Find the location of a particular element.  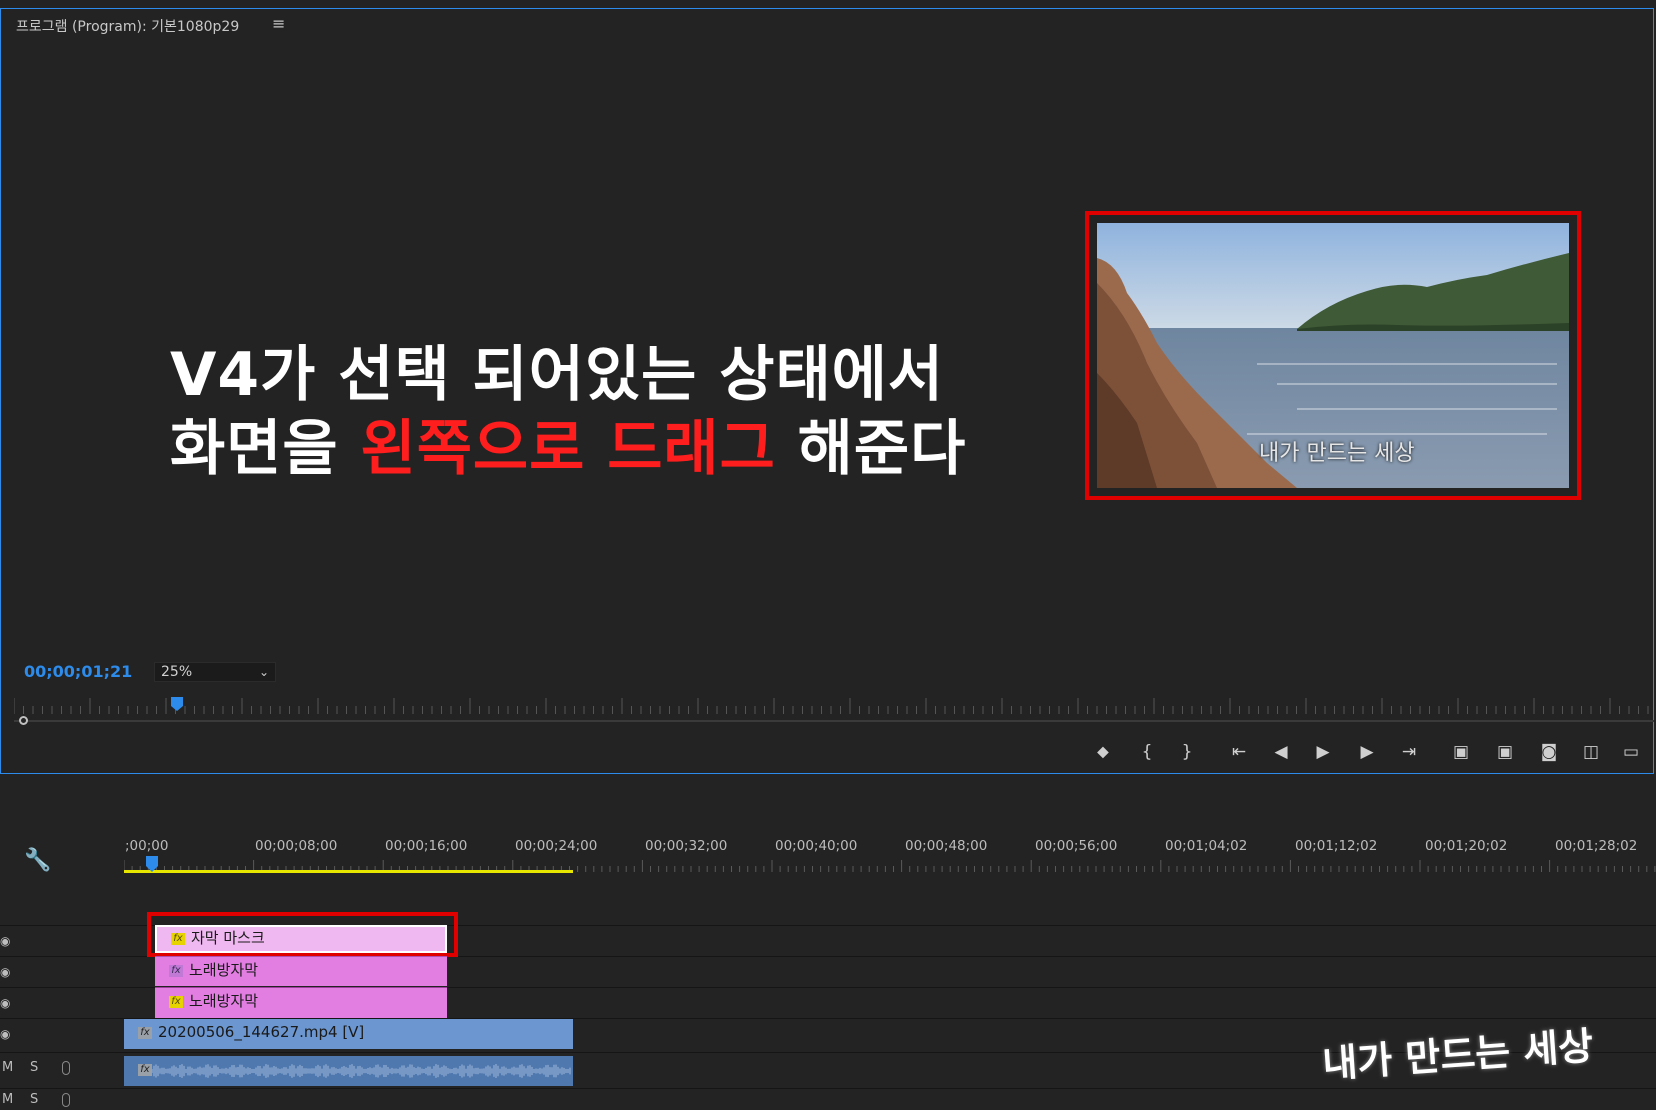

transport-controls: ⬥ {} ⇤ ◀ ▶ ▶ ⇥ ▣ ▣ ◙ ◫ ▭ is located at coordinates (1373, 752).